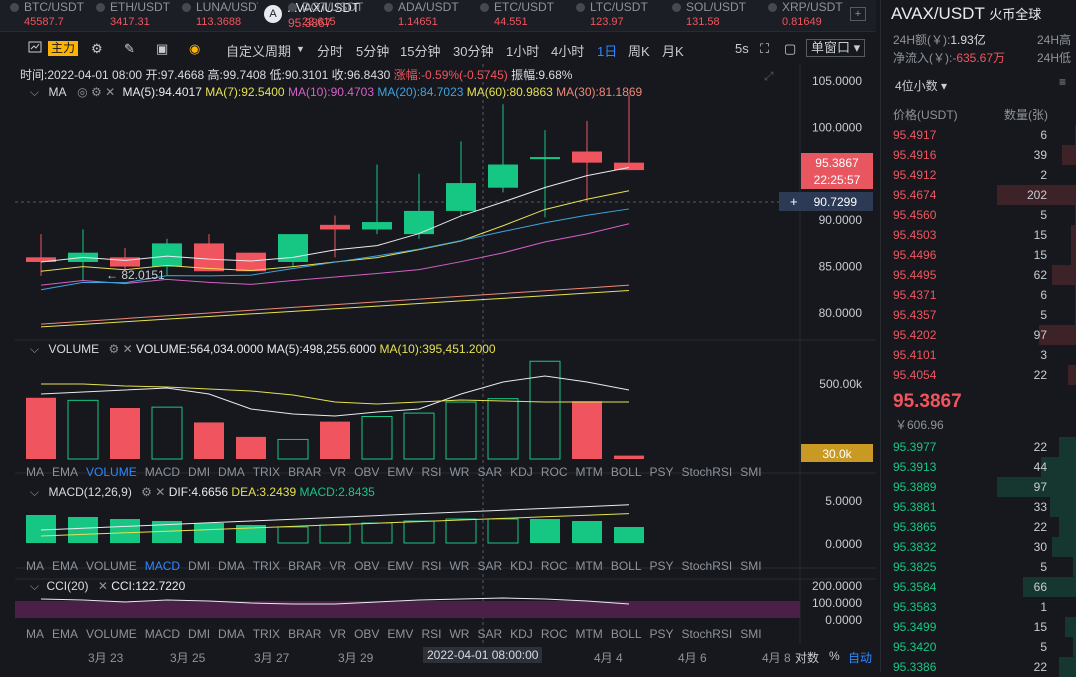  Describe the element at coordinates (103, 586) in the screenshot. I see `cci-close-icon: ✕` at that location.